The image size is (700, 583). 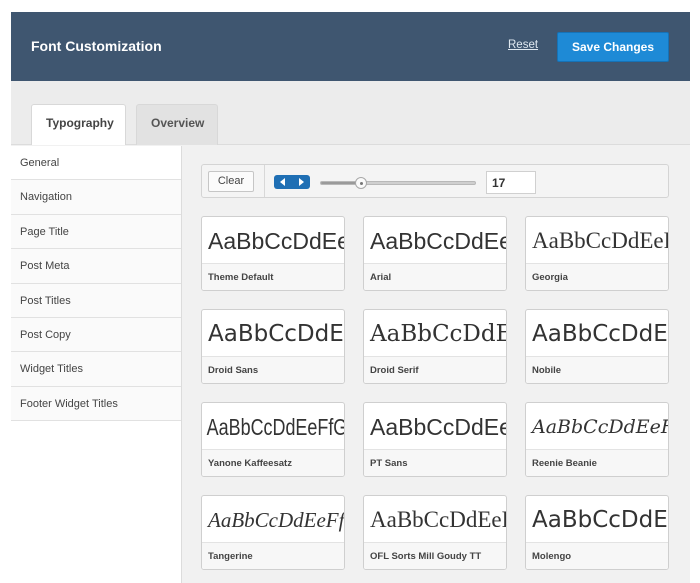 I want to click on decrease-size-button, so click(x=283, y=182).